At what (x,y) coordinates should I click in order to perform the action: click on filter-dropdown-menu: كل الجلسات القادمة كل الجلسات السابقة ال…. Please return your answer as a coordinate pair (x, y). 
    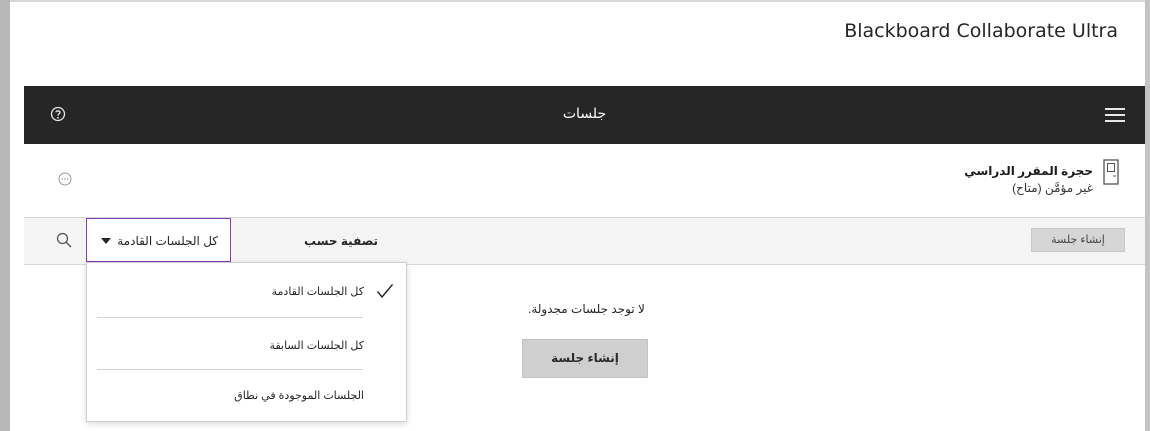
    Looking at the image, I should click on (246, 342).